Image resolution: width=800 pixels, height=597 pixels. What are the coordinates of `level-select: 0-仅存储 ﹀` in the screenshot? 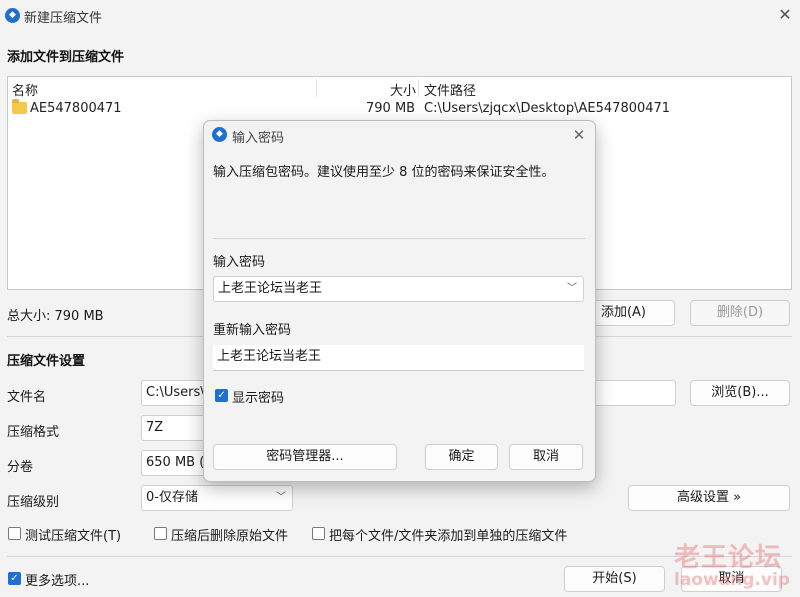 It's located at (217, 498).